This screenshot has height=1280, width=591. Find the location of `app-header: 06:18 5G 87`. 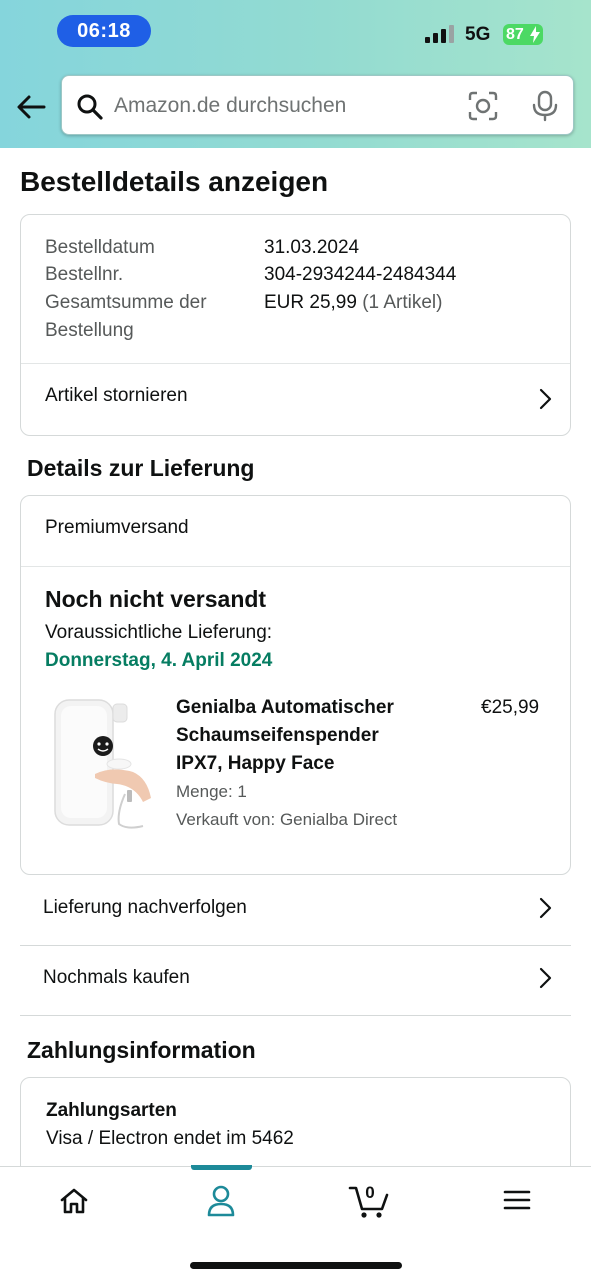

app-header: 06:18 5G 87 is located at coordinates (295, 74).